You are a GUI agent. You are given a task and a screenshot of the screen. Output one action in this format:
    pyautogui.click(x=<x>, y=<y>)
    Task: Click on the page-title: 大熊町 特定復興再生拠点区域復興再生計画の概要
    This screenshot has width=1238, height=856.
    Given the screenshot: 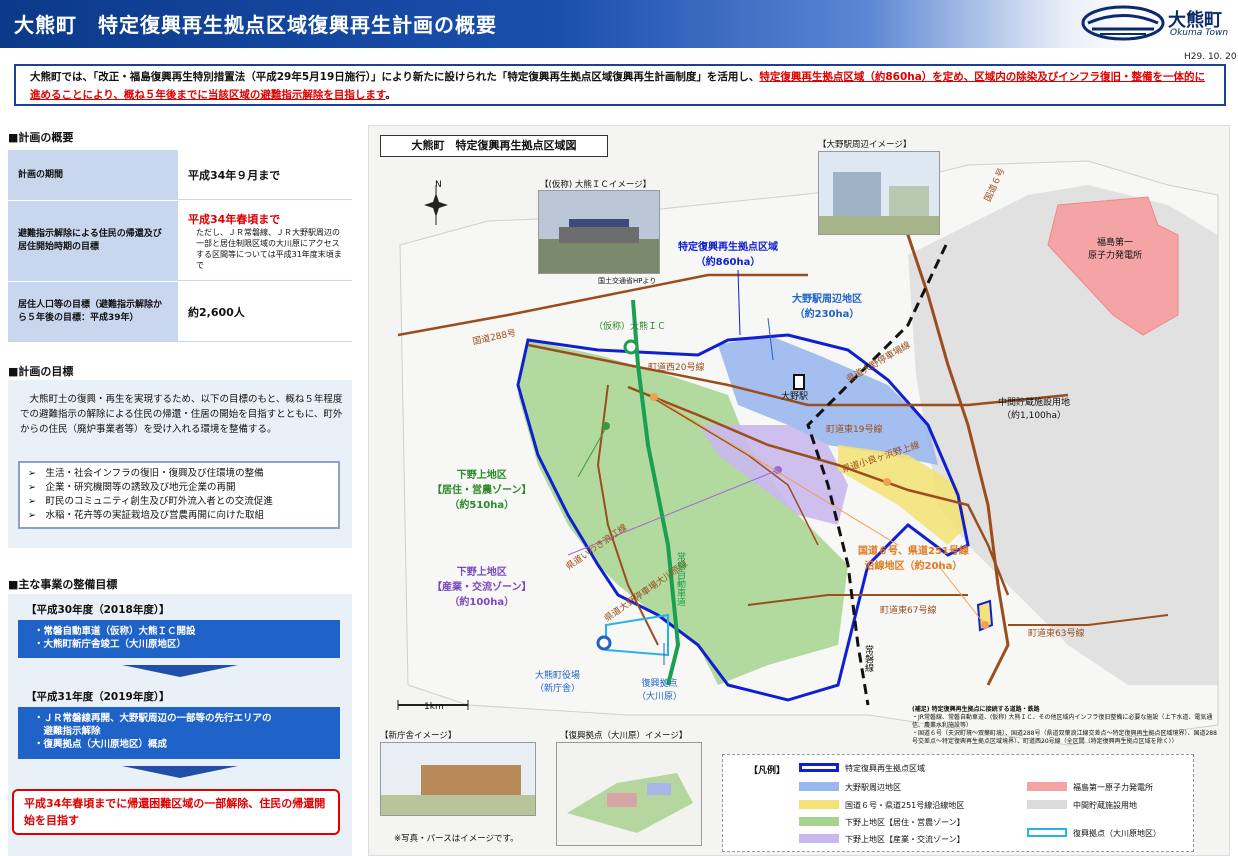 What is the action you would take?
    pyautogui.click(x=255, y=25)
    